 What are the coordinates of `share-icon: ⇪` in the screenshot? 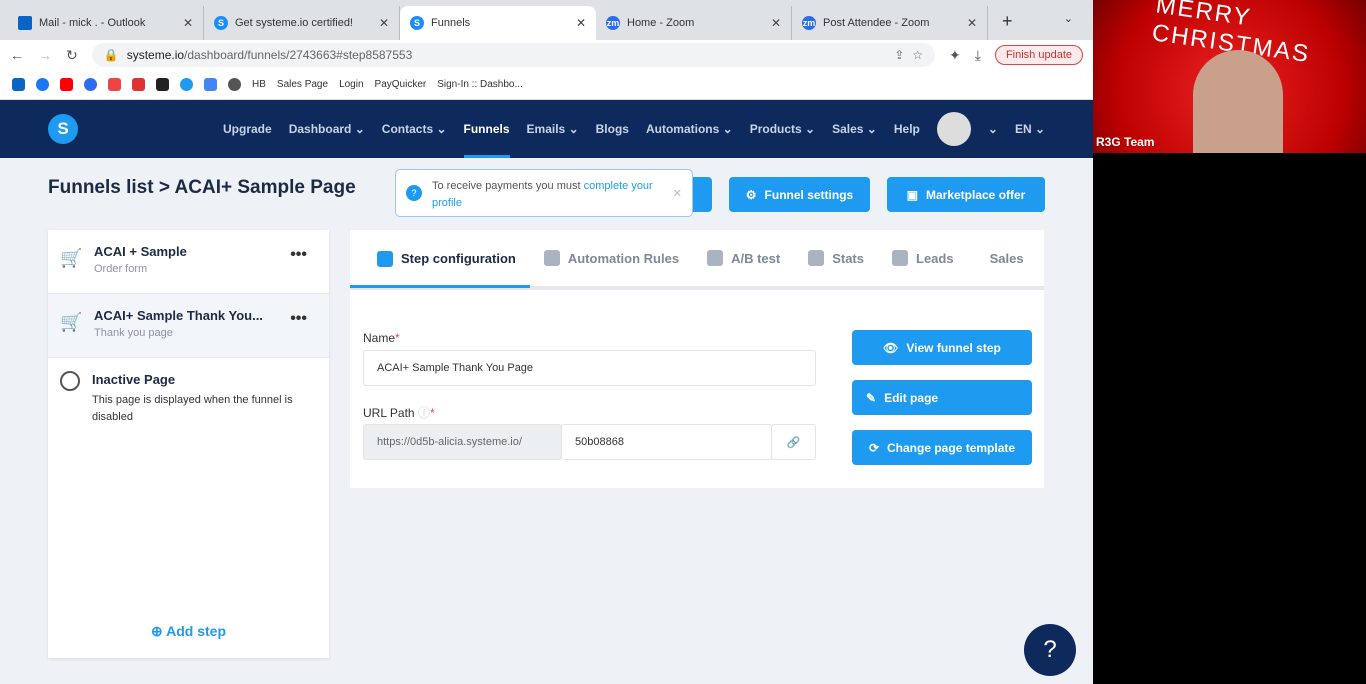 It's located at (899, 55).